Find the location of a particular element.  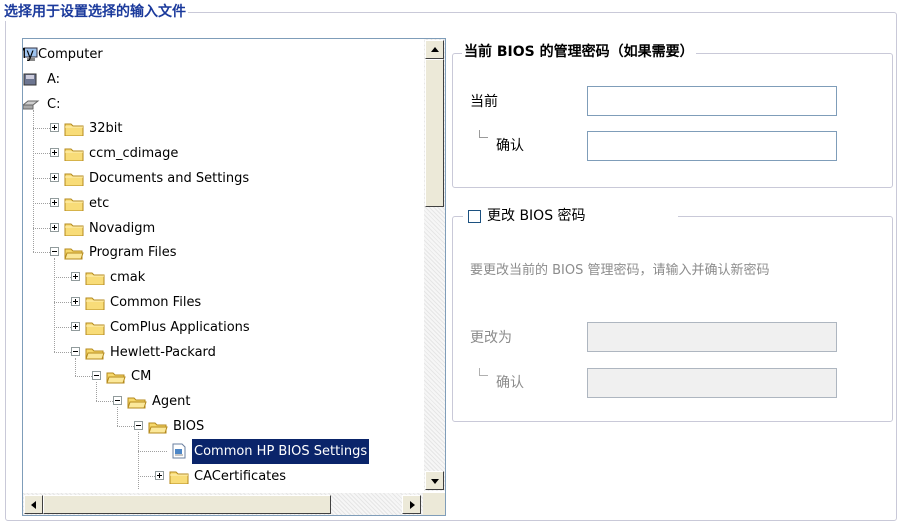

tree-item-label: My Computer is located at coordinates (63, 54).